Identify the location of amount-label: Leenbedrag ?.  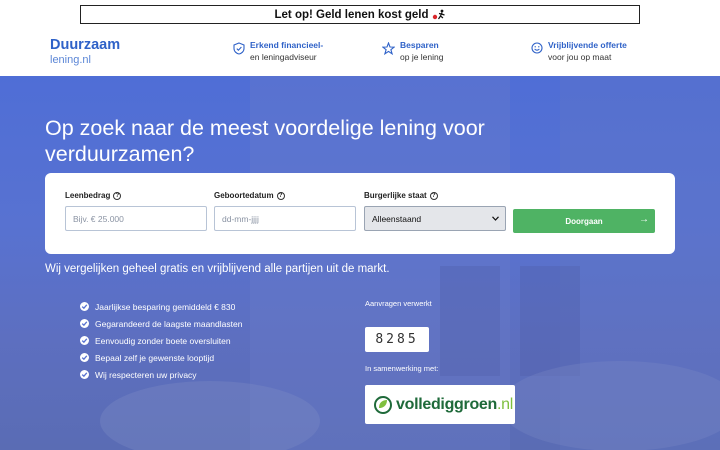
(93, 195).